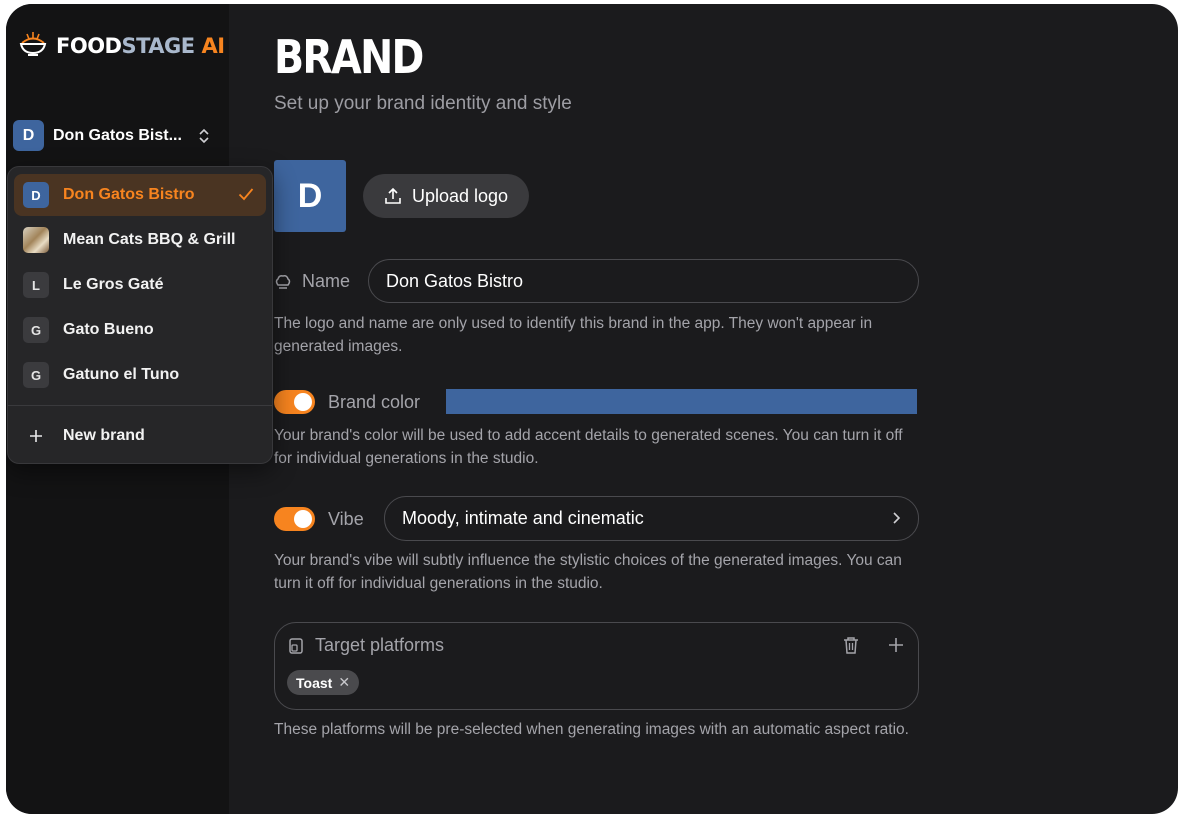  I want to click on vibe-select: Moody, intimate and cinematic, so click(651, 518).